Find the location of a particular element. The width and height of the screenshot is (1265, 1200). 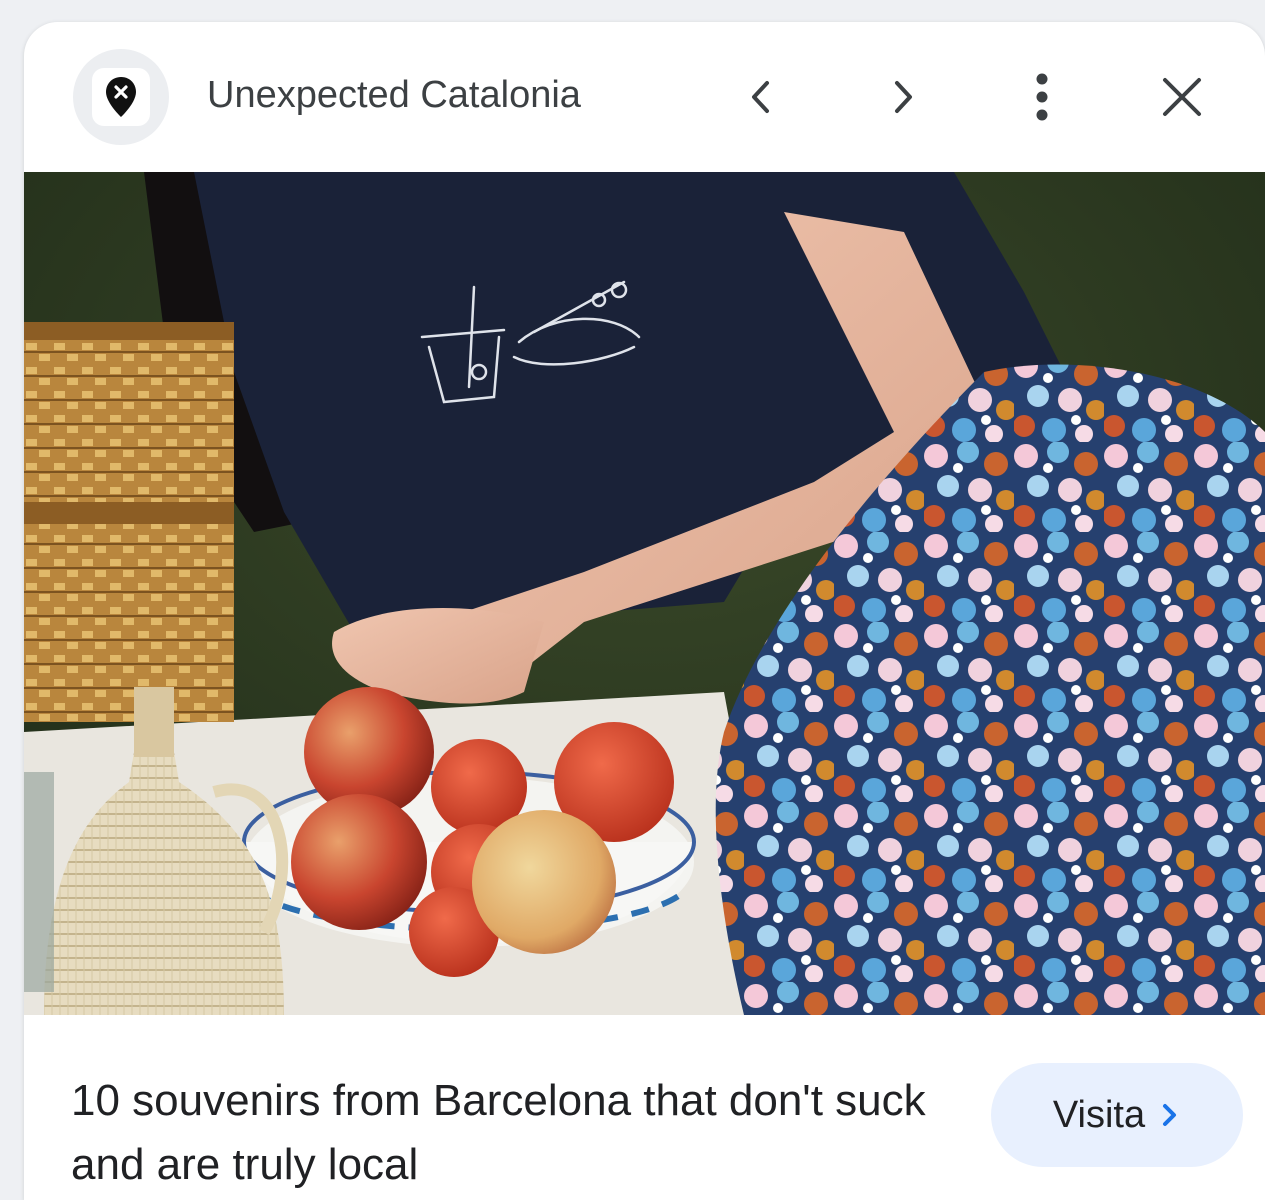

site-favicon is located at coordinates (121, 97).